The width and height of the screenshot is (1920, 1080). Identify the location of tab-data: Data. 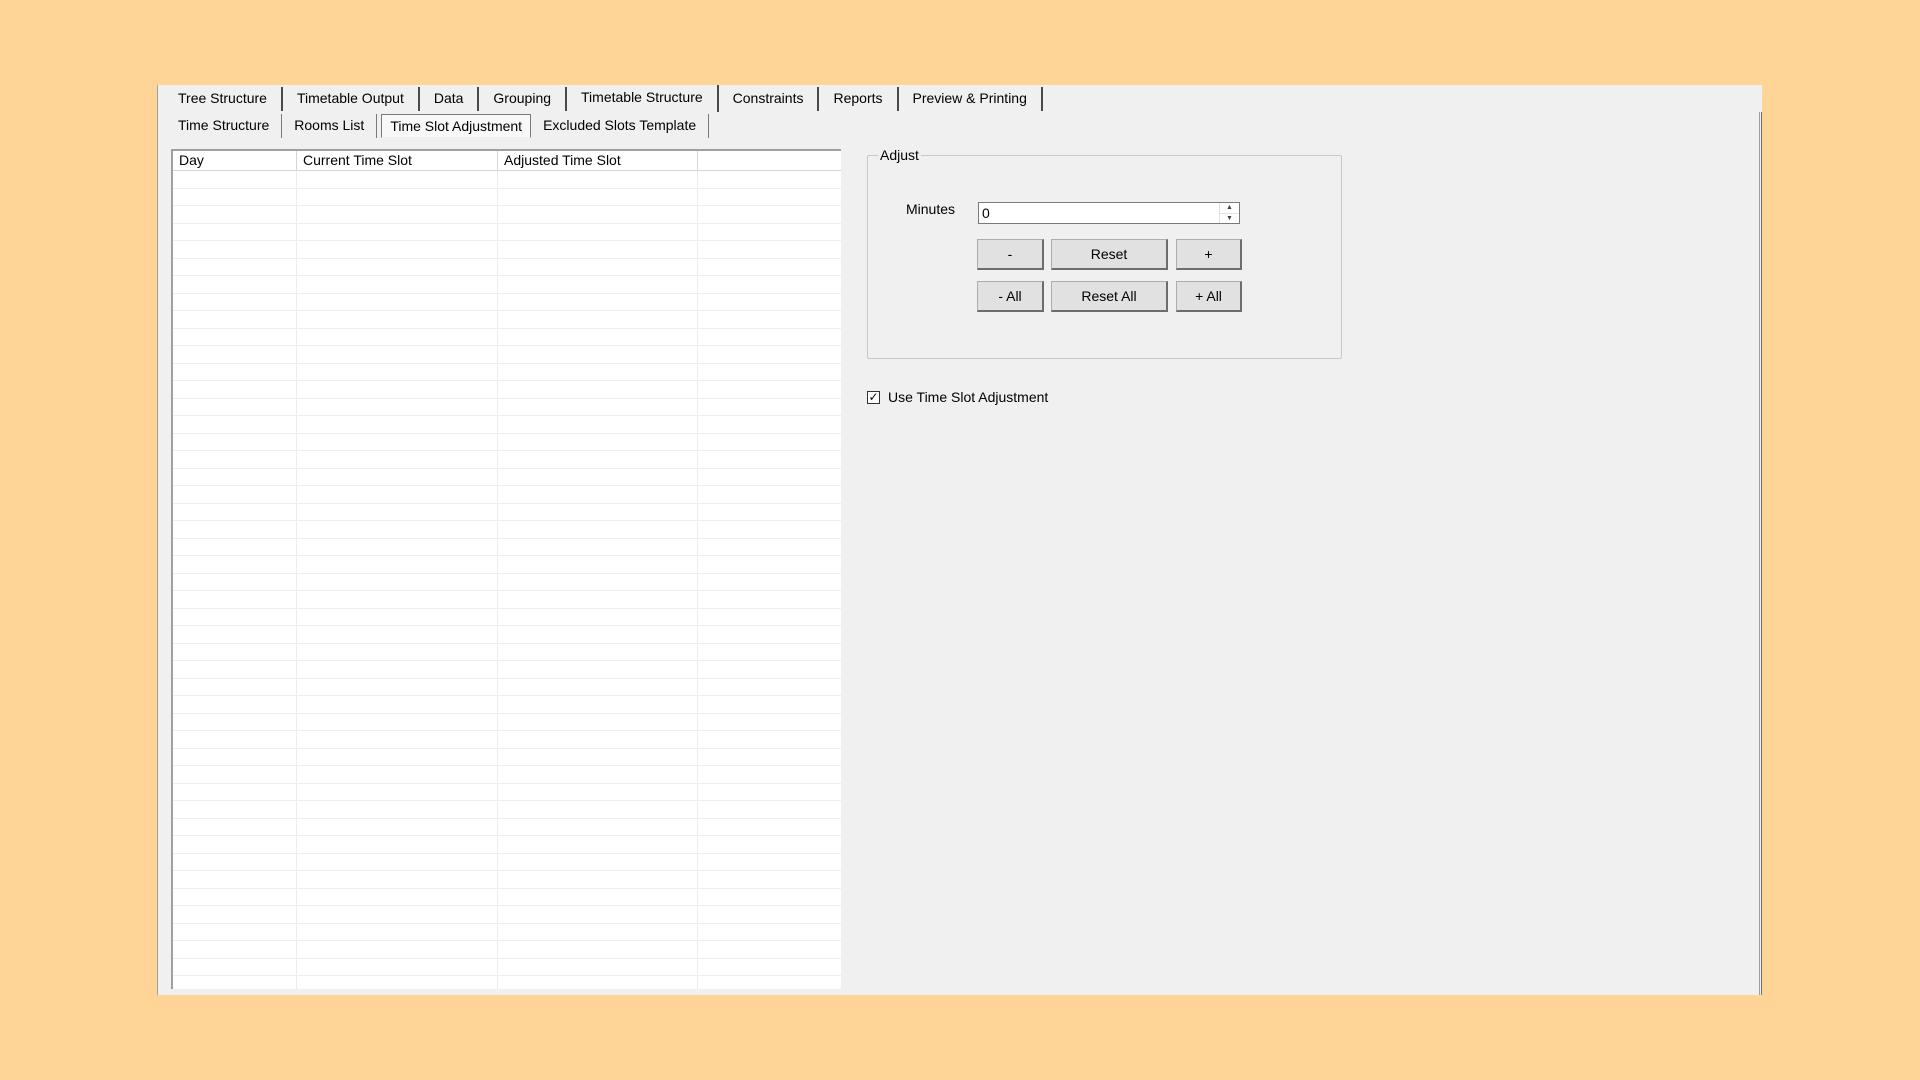
(450, 99).